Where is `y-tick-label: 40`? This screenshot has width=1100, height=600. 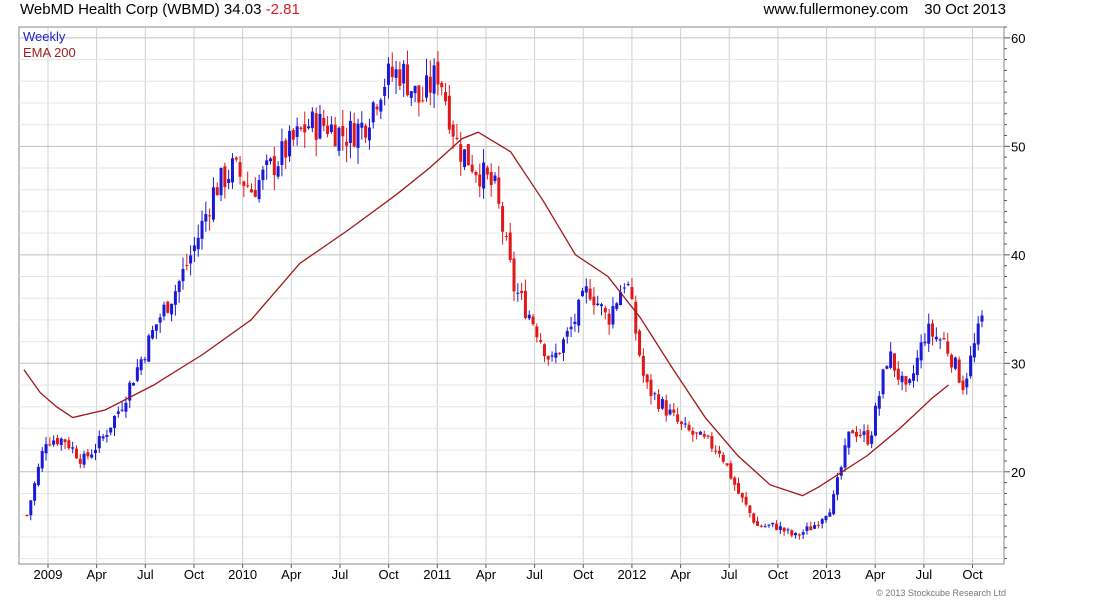 y-tick-label: 40 is located at coordinates (1018, 255).